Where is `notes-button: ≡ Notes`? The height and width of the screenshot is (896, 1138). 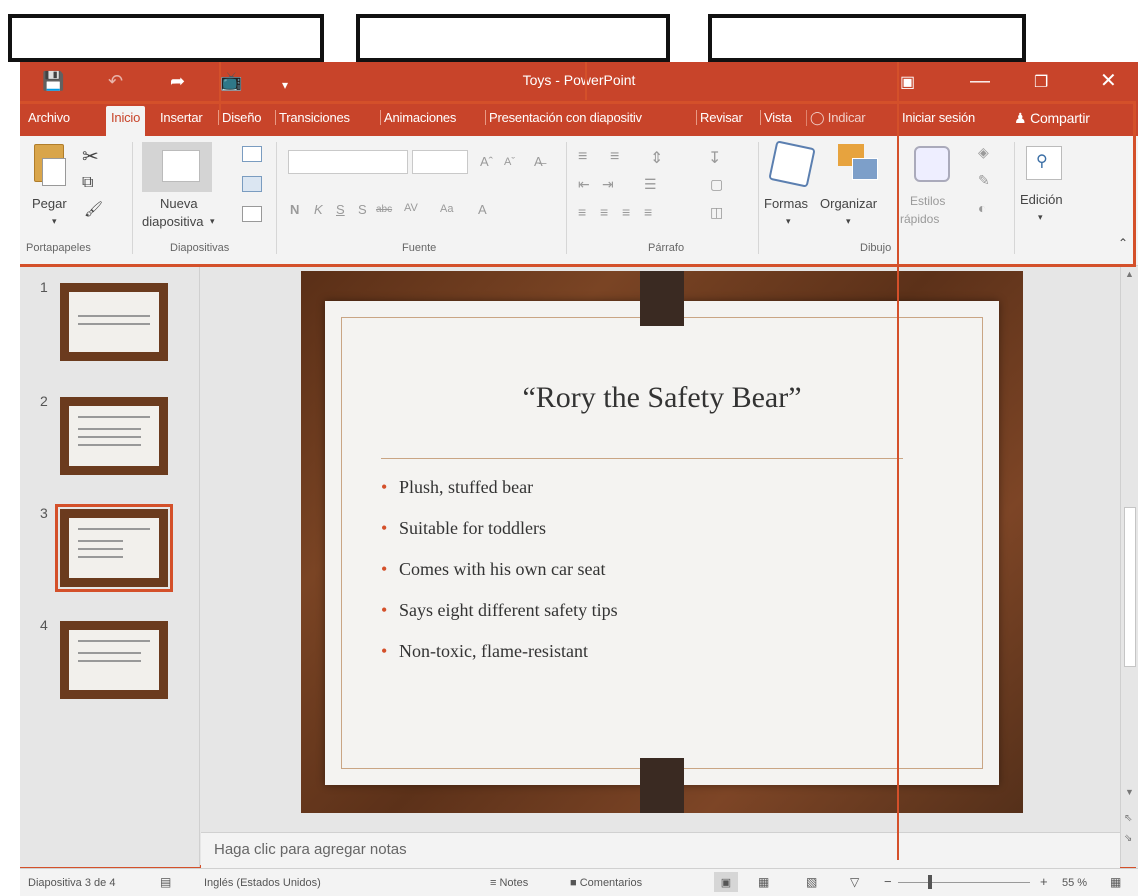 notes-button: ≡ Notes is located at coordinates (509, 883).